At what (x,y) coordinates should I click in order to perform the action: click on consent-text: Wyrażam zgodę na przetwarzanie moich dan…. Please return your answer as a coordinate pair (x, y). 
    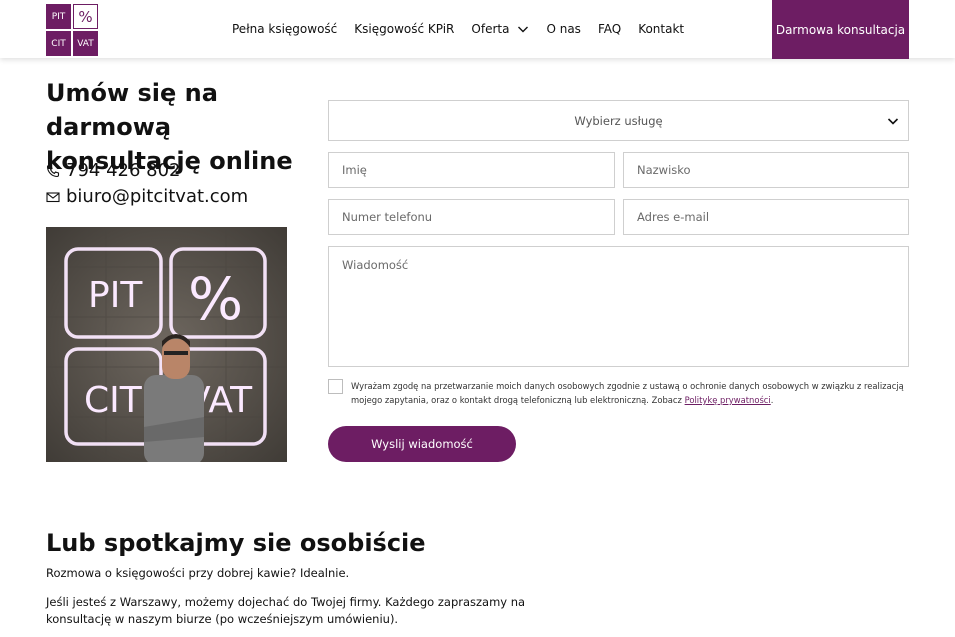
    Looking at the image, I should click on (630, 393).